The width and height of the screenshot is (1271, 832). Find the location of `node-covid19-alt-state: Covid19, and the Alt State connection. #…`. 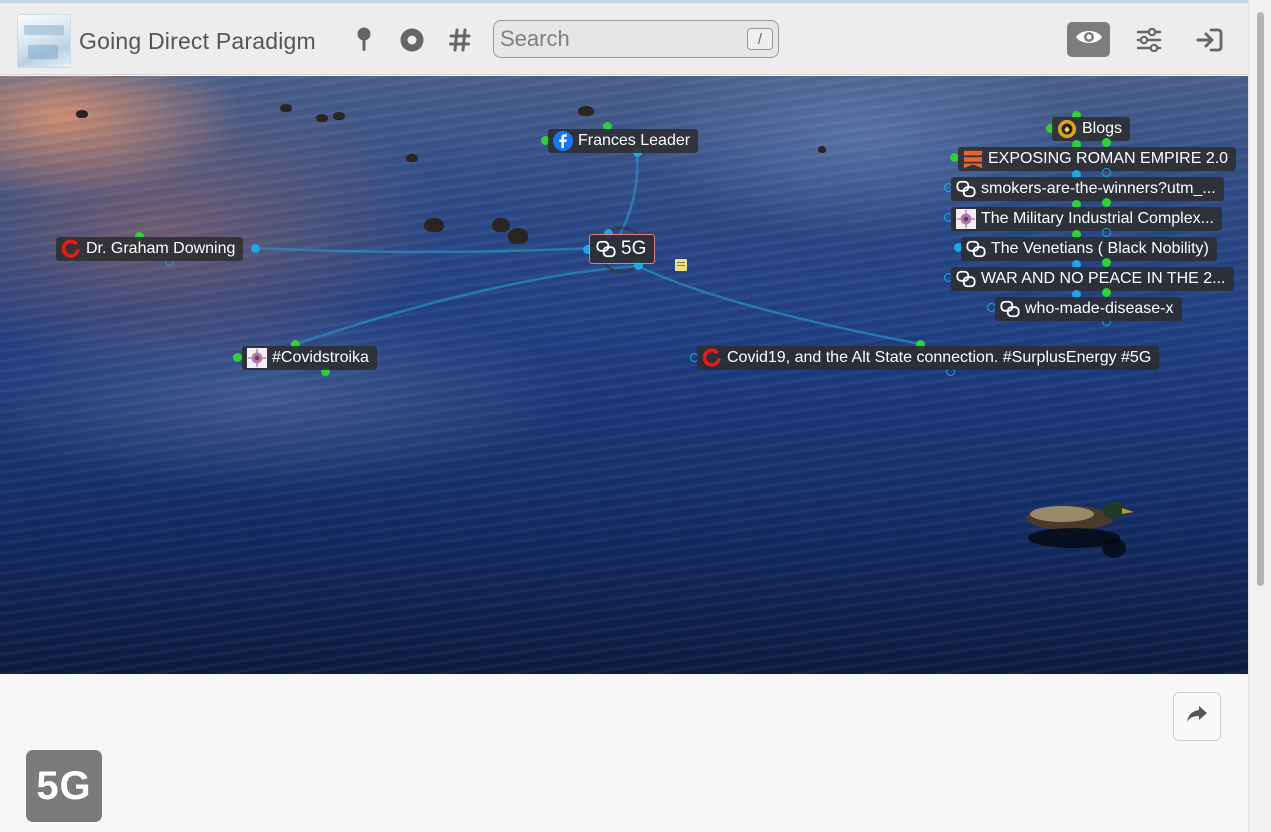

node-covid19-alt-state: Covid19, and the Alt State connection. #… is located at coordinates (928, 358).